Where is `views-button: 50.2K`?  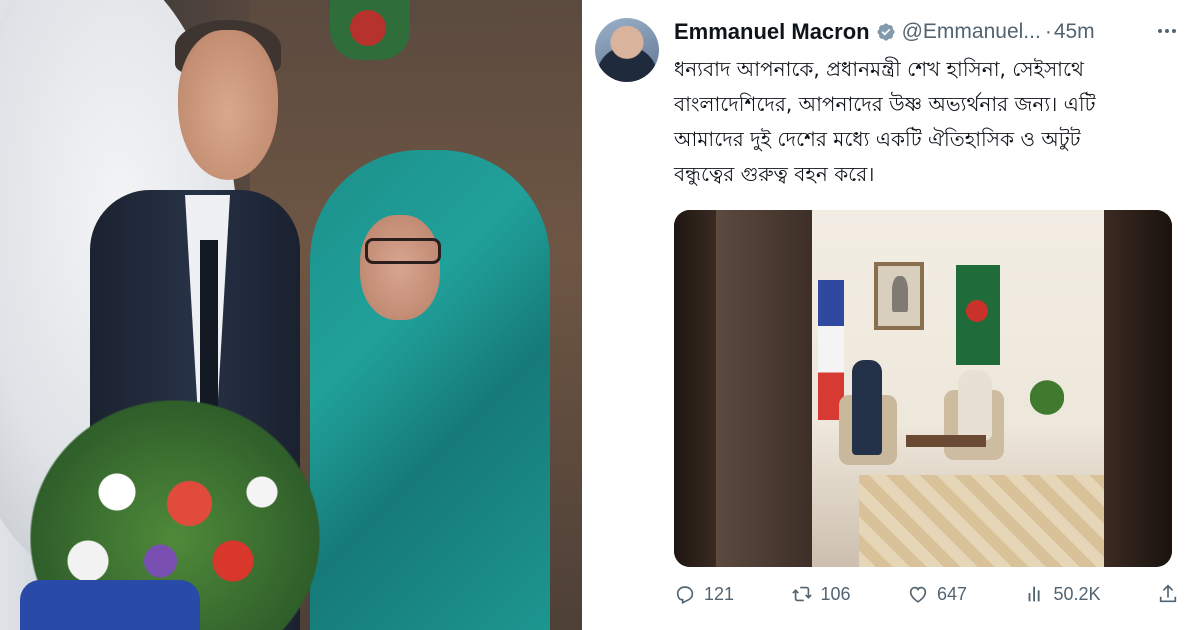 views-button: 50.2K is located at coordinates (1062, 594).